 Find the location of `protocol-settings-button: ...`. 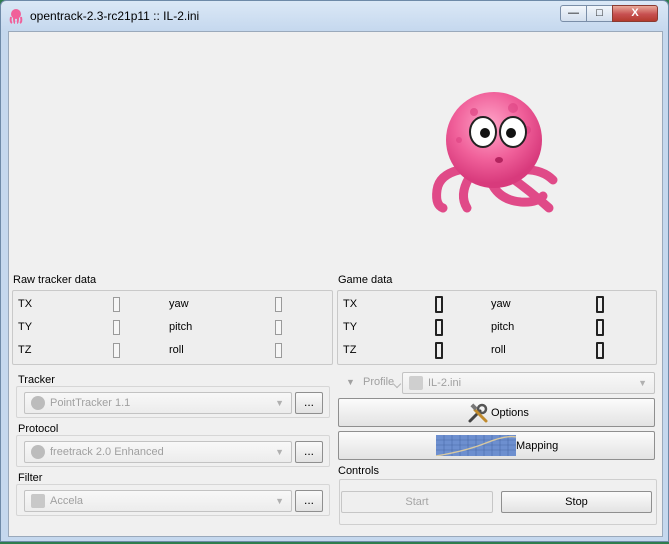

protocol-settings-button: ... is located at coordinates (309, 452).